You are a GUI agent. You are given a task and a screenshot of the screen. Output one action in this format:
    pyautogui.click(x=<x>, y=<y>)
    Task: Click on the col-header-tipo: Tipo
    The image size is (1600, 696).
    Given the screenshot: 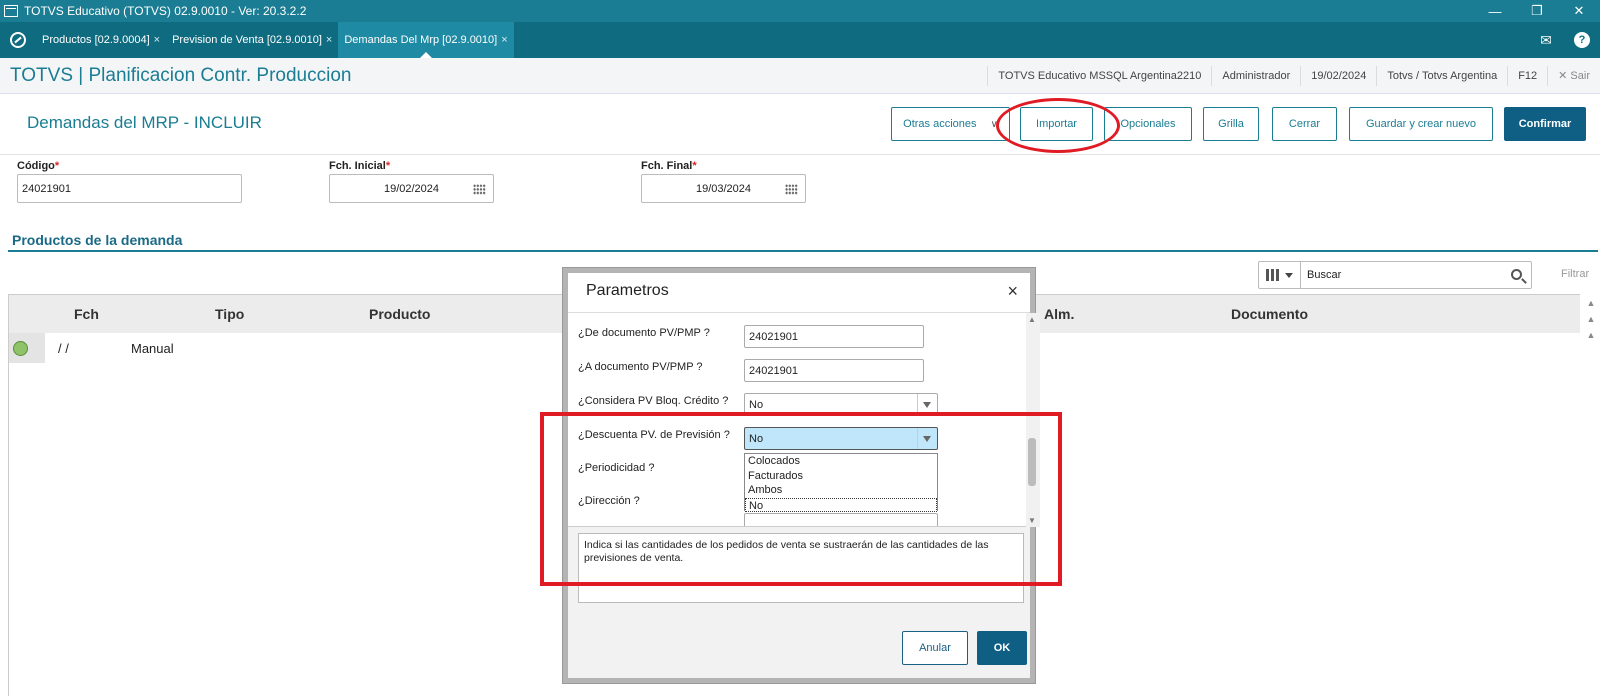 What is the action you would take?
    pyautogui.click(x=229, y=314)
    